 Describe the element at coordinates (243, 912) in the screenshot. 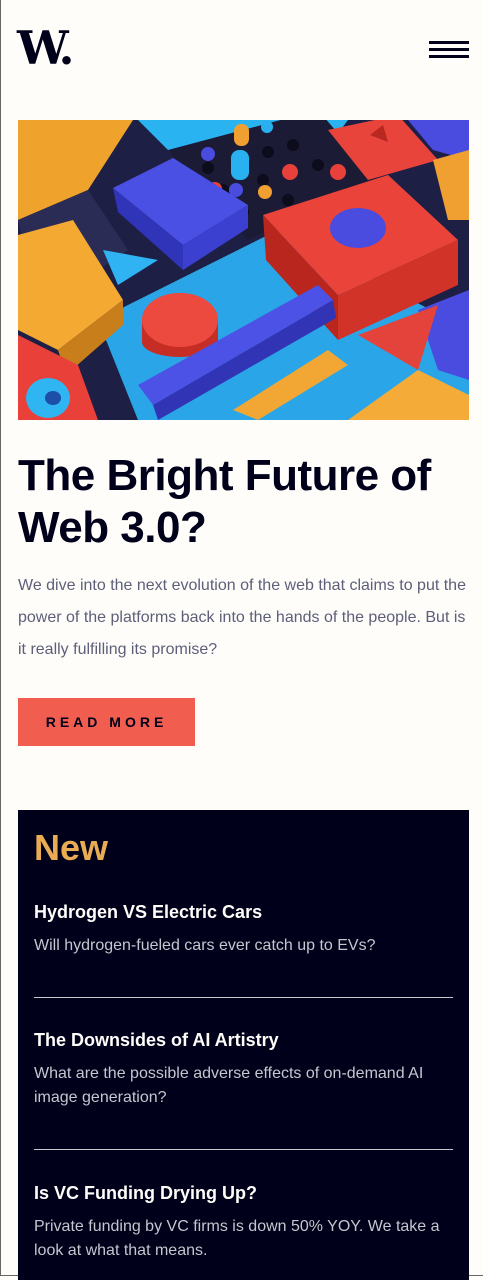

I see `news-item-title: Hydrogen VS Electric Cars` at that location.